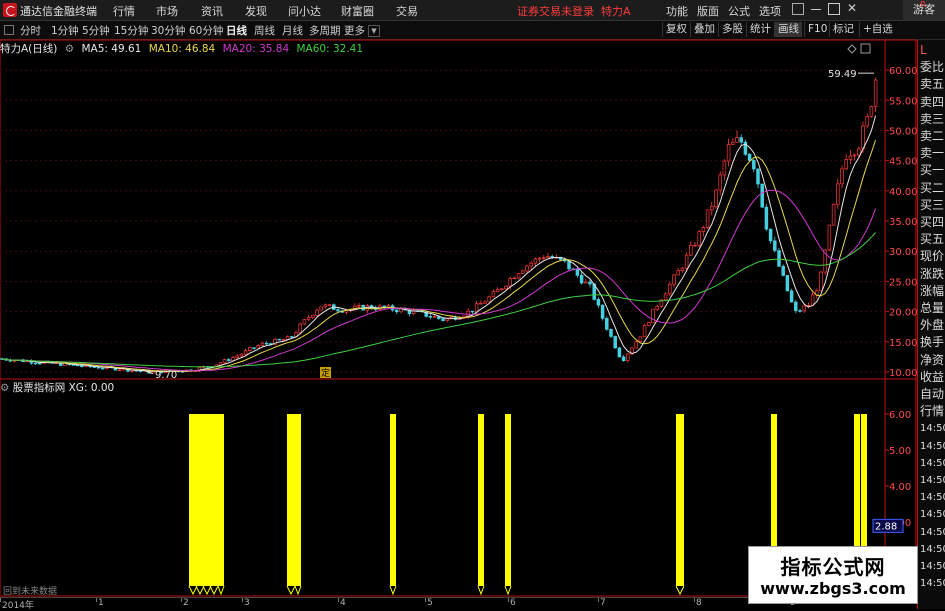 The height and width of the screenshot is (611, 945). Describe the element at coordinates (865, 48) in the screenshot. I see `panel-restore-icon` at that location.